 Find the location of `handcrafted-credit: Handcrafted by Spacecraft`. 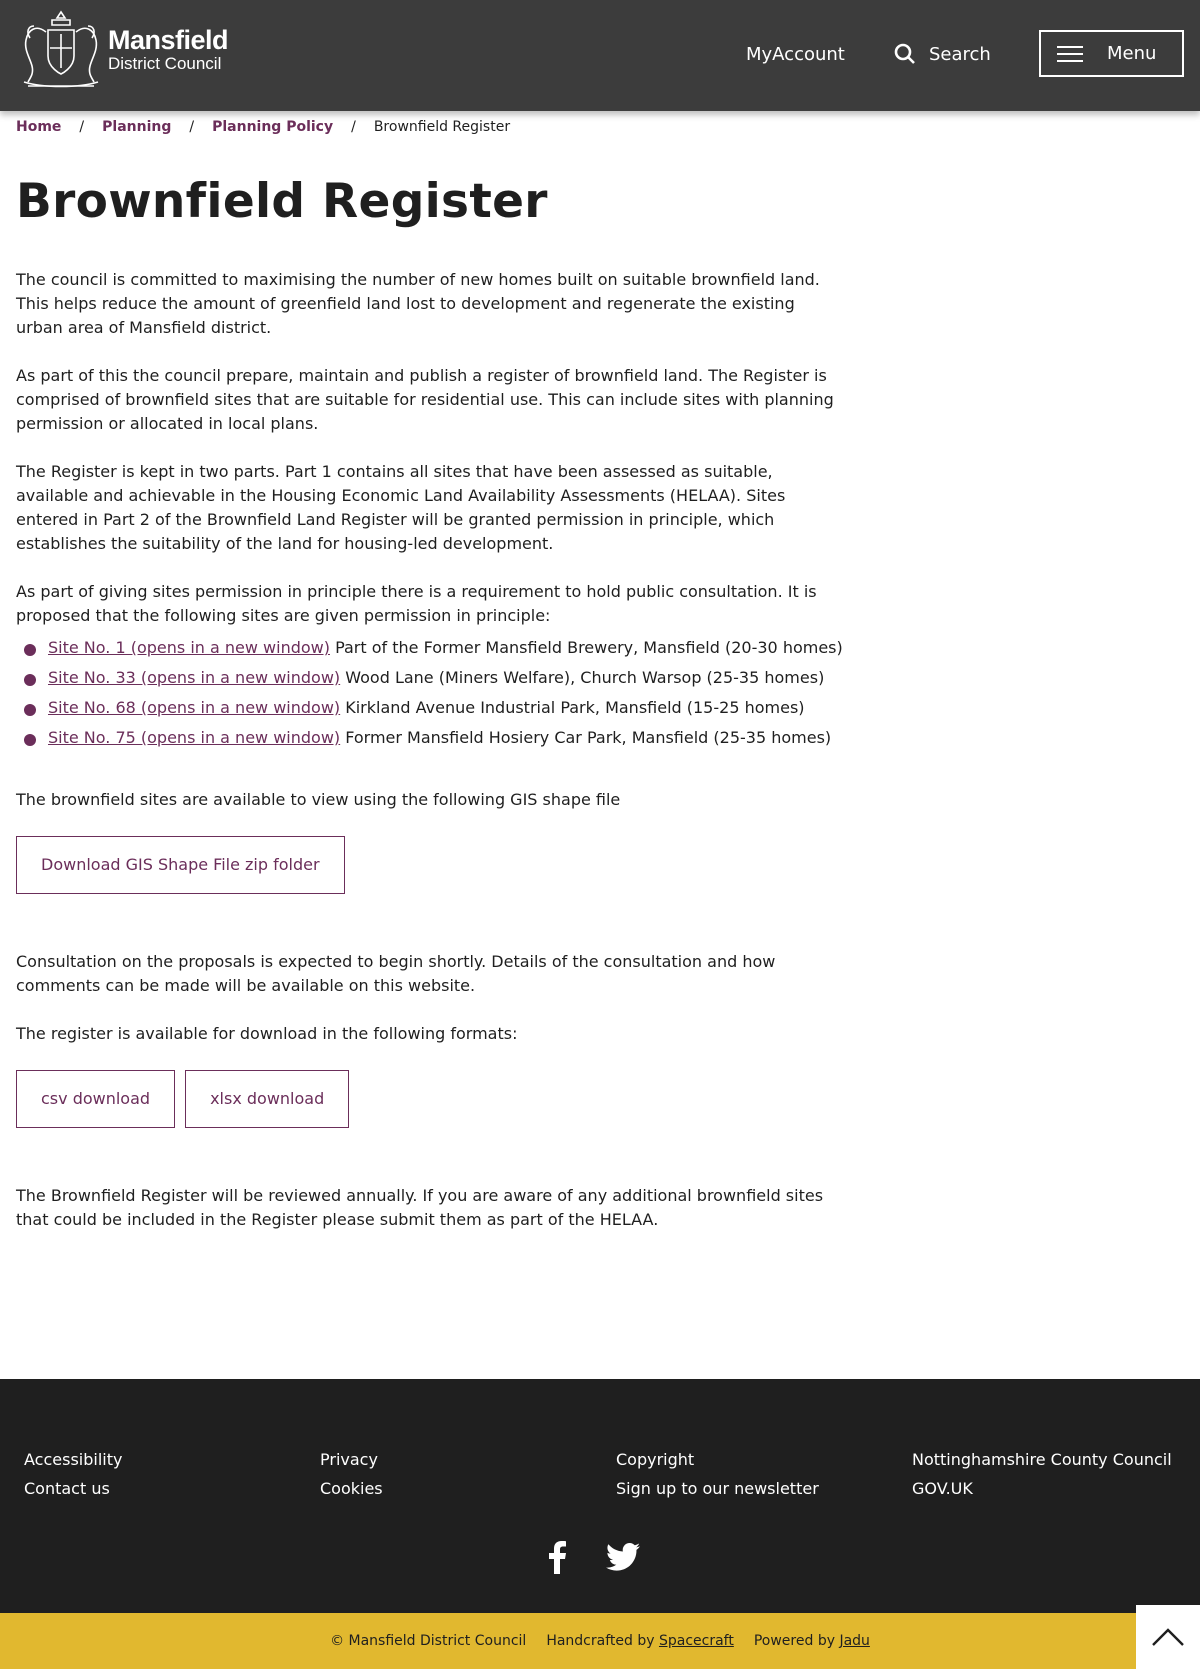

handcrafted-credit: Handcrafted by Spacecraft is located at coordinates (640, 1641).